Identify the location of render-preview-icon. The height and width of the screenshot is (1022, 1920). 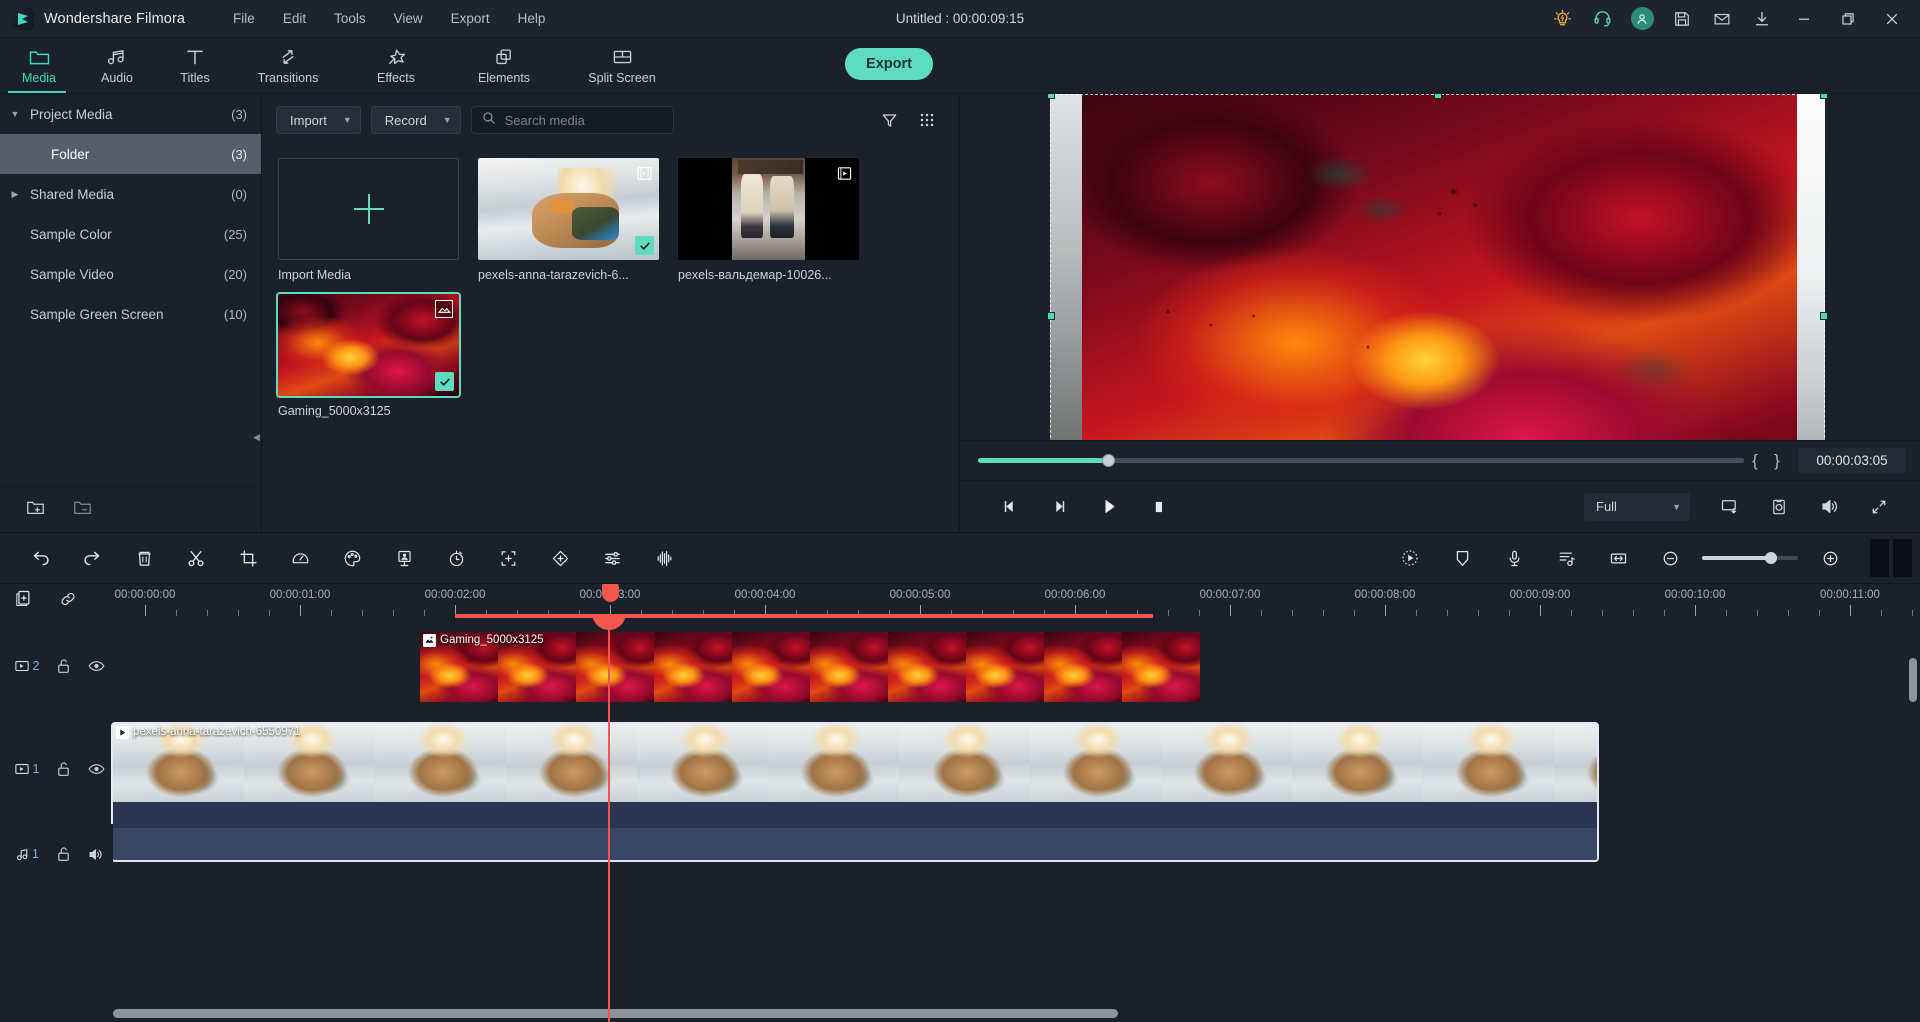
(1410, 558).